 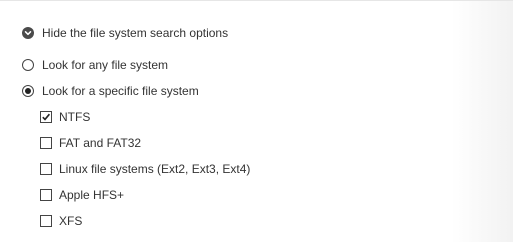 I want to click on checkbox-fat: FAT and FAT32, so click(x=90, y=143).